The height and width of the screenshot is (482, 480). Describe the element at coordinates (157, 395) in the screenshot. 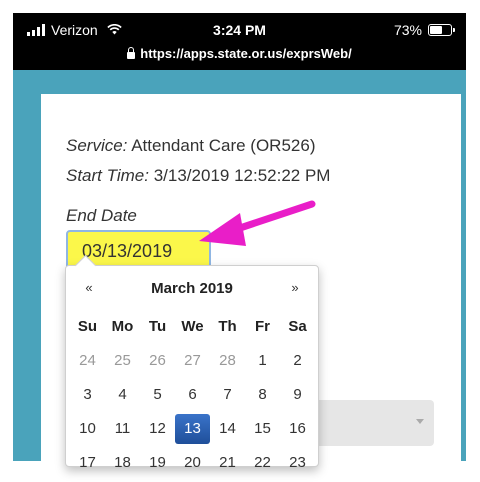

I see `day-cell: 5` at that location.